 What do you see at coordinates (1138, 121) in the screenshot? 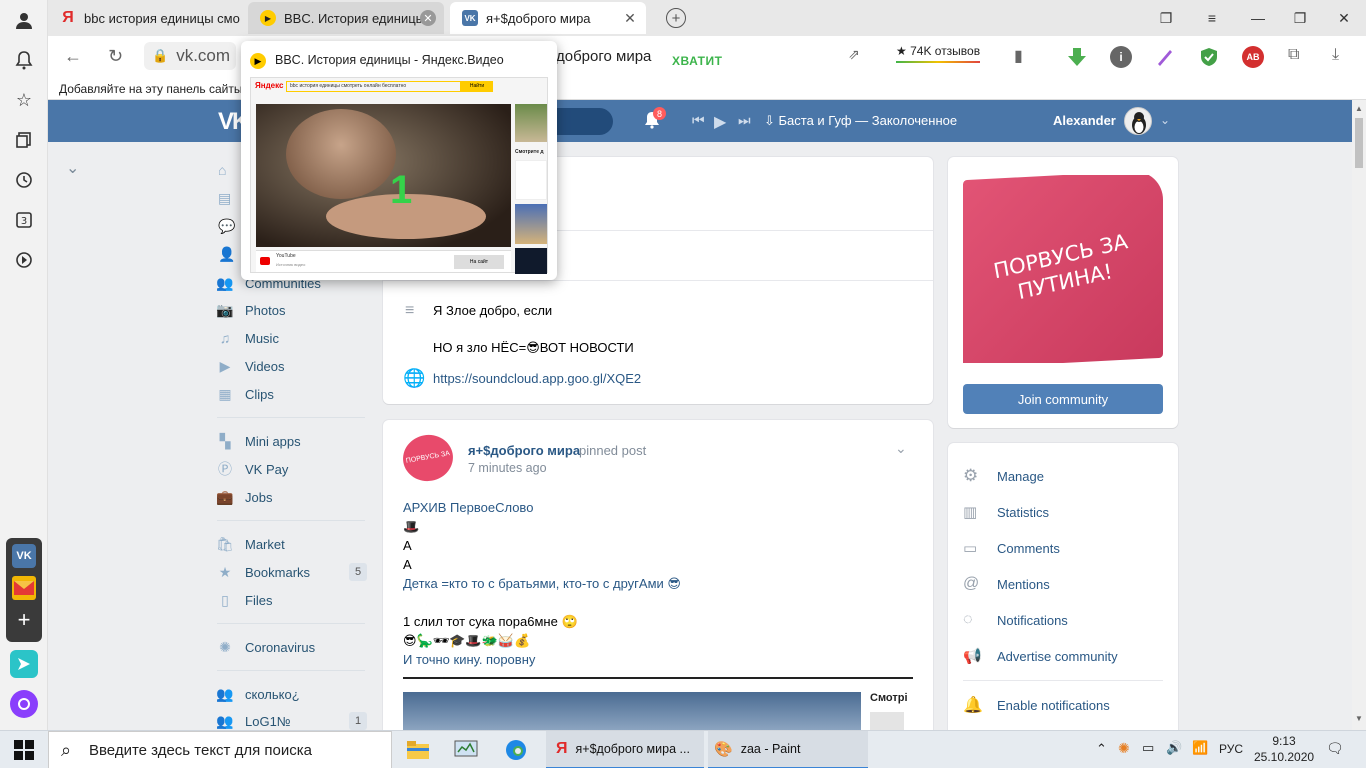
I see `user-avatar` at bounding box center [1138, 121].